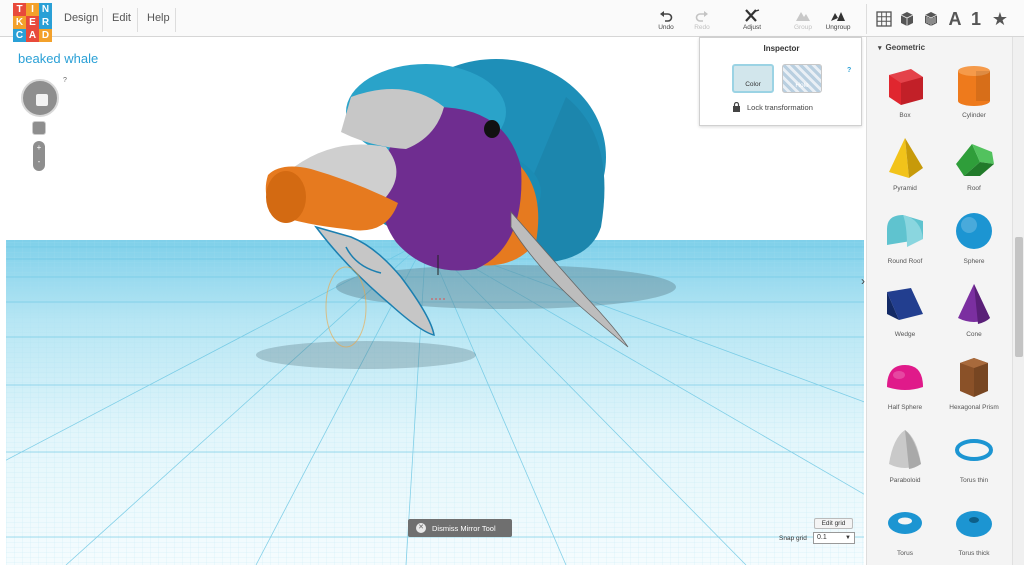  What do you see at coordinates (905, 523) in the screenshot?
I see `torus-icon` at bounding box center [905, 523].